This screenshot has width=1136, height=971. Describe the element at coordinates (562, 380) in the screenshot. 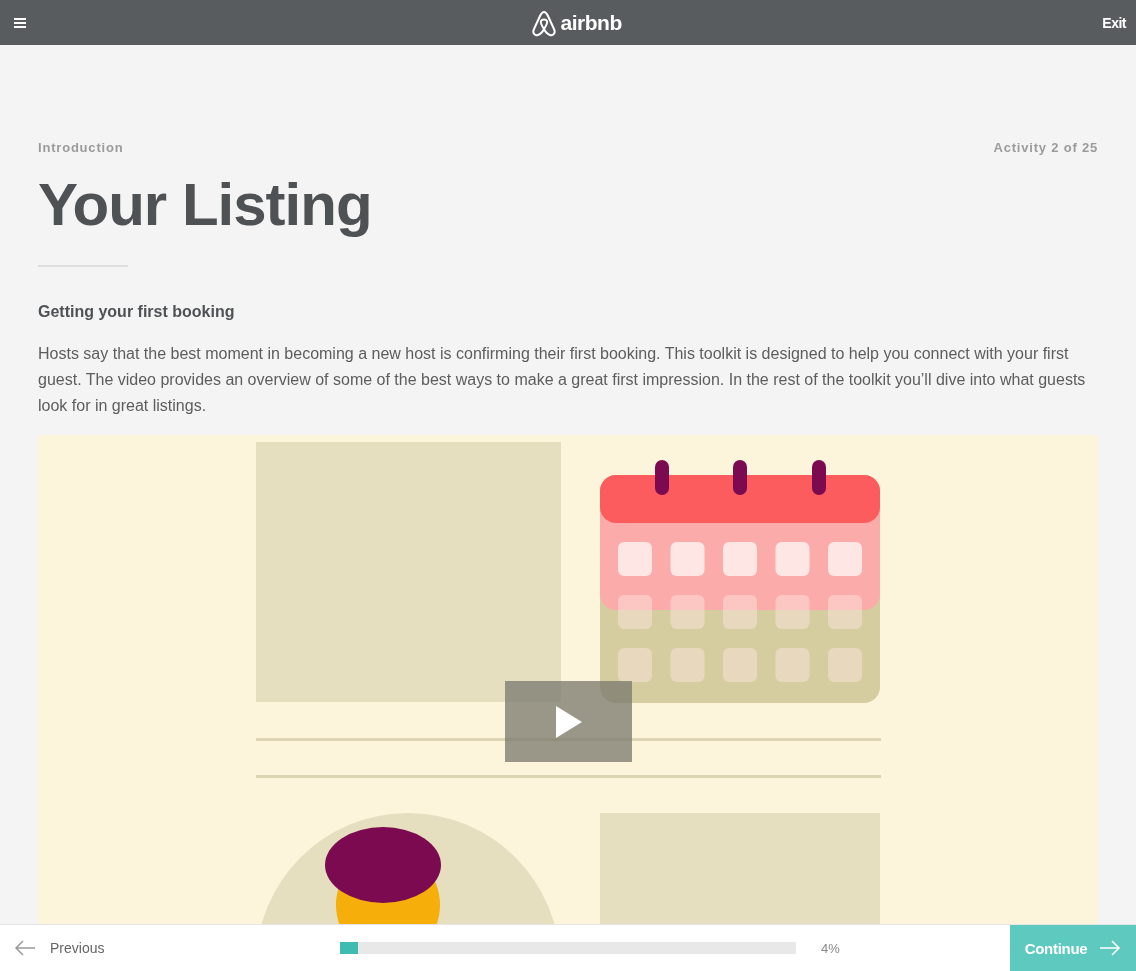

I see `body-text: Hosts say that the best moment in becoming a new host is confirming their first booking. This toolkit is designed to help you connect with your first guest. The video provides an overview of some of the best ways to make a great first impression. In the rest of the toolkit you’ll dive into what guests look for in great listings.` at that location.